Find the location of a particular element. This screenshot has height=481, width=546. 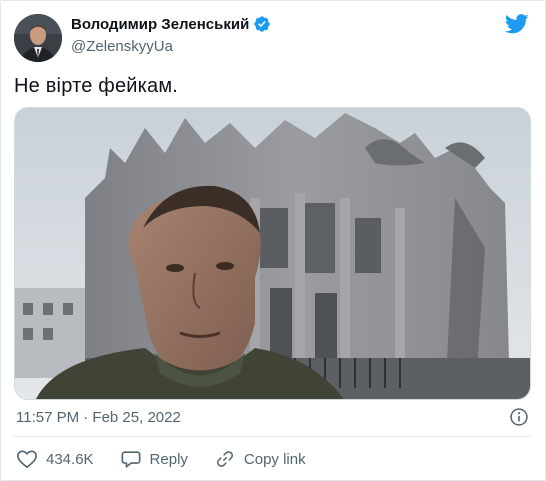

divider is located at coordinates (272, 436).